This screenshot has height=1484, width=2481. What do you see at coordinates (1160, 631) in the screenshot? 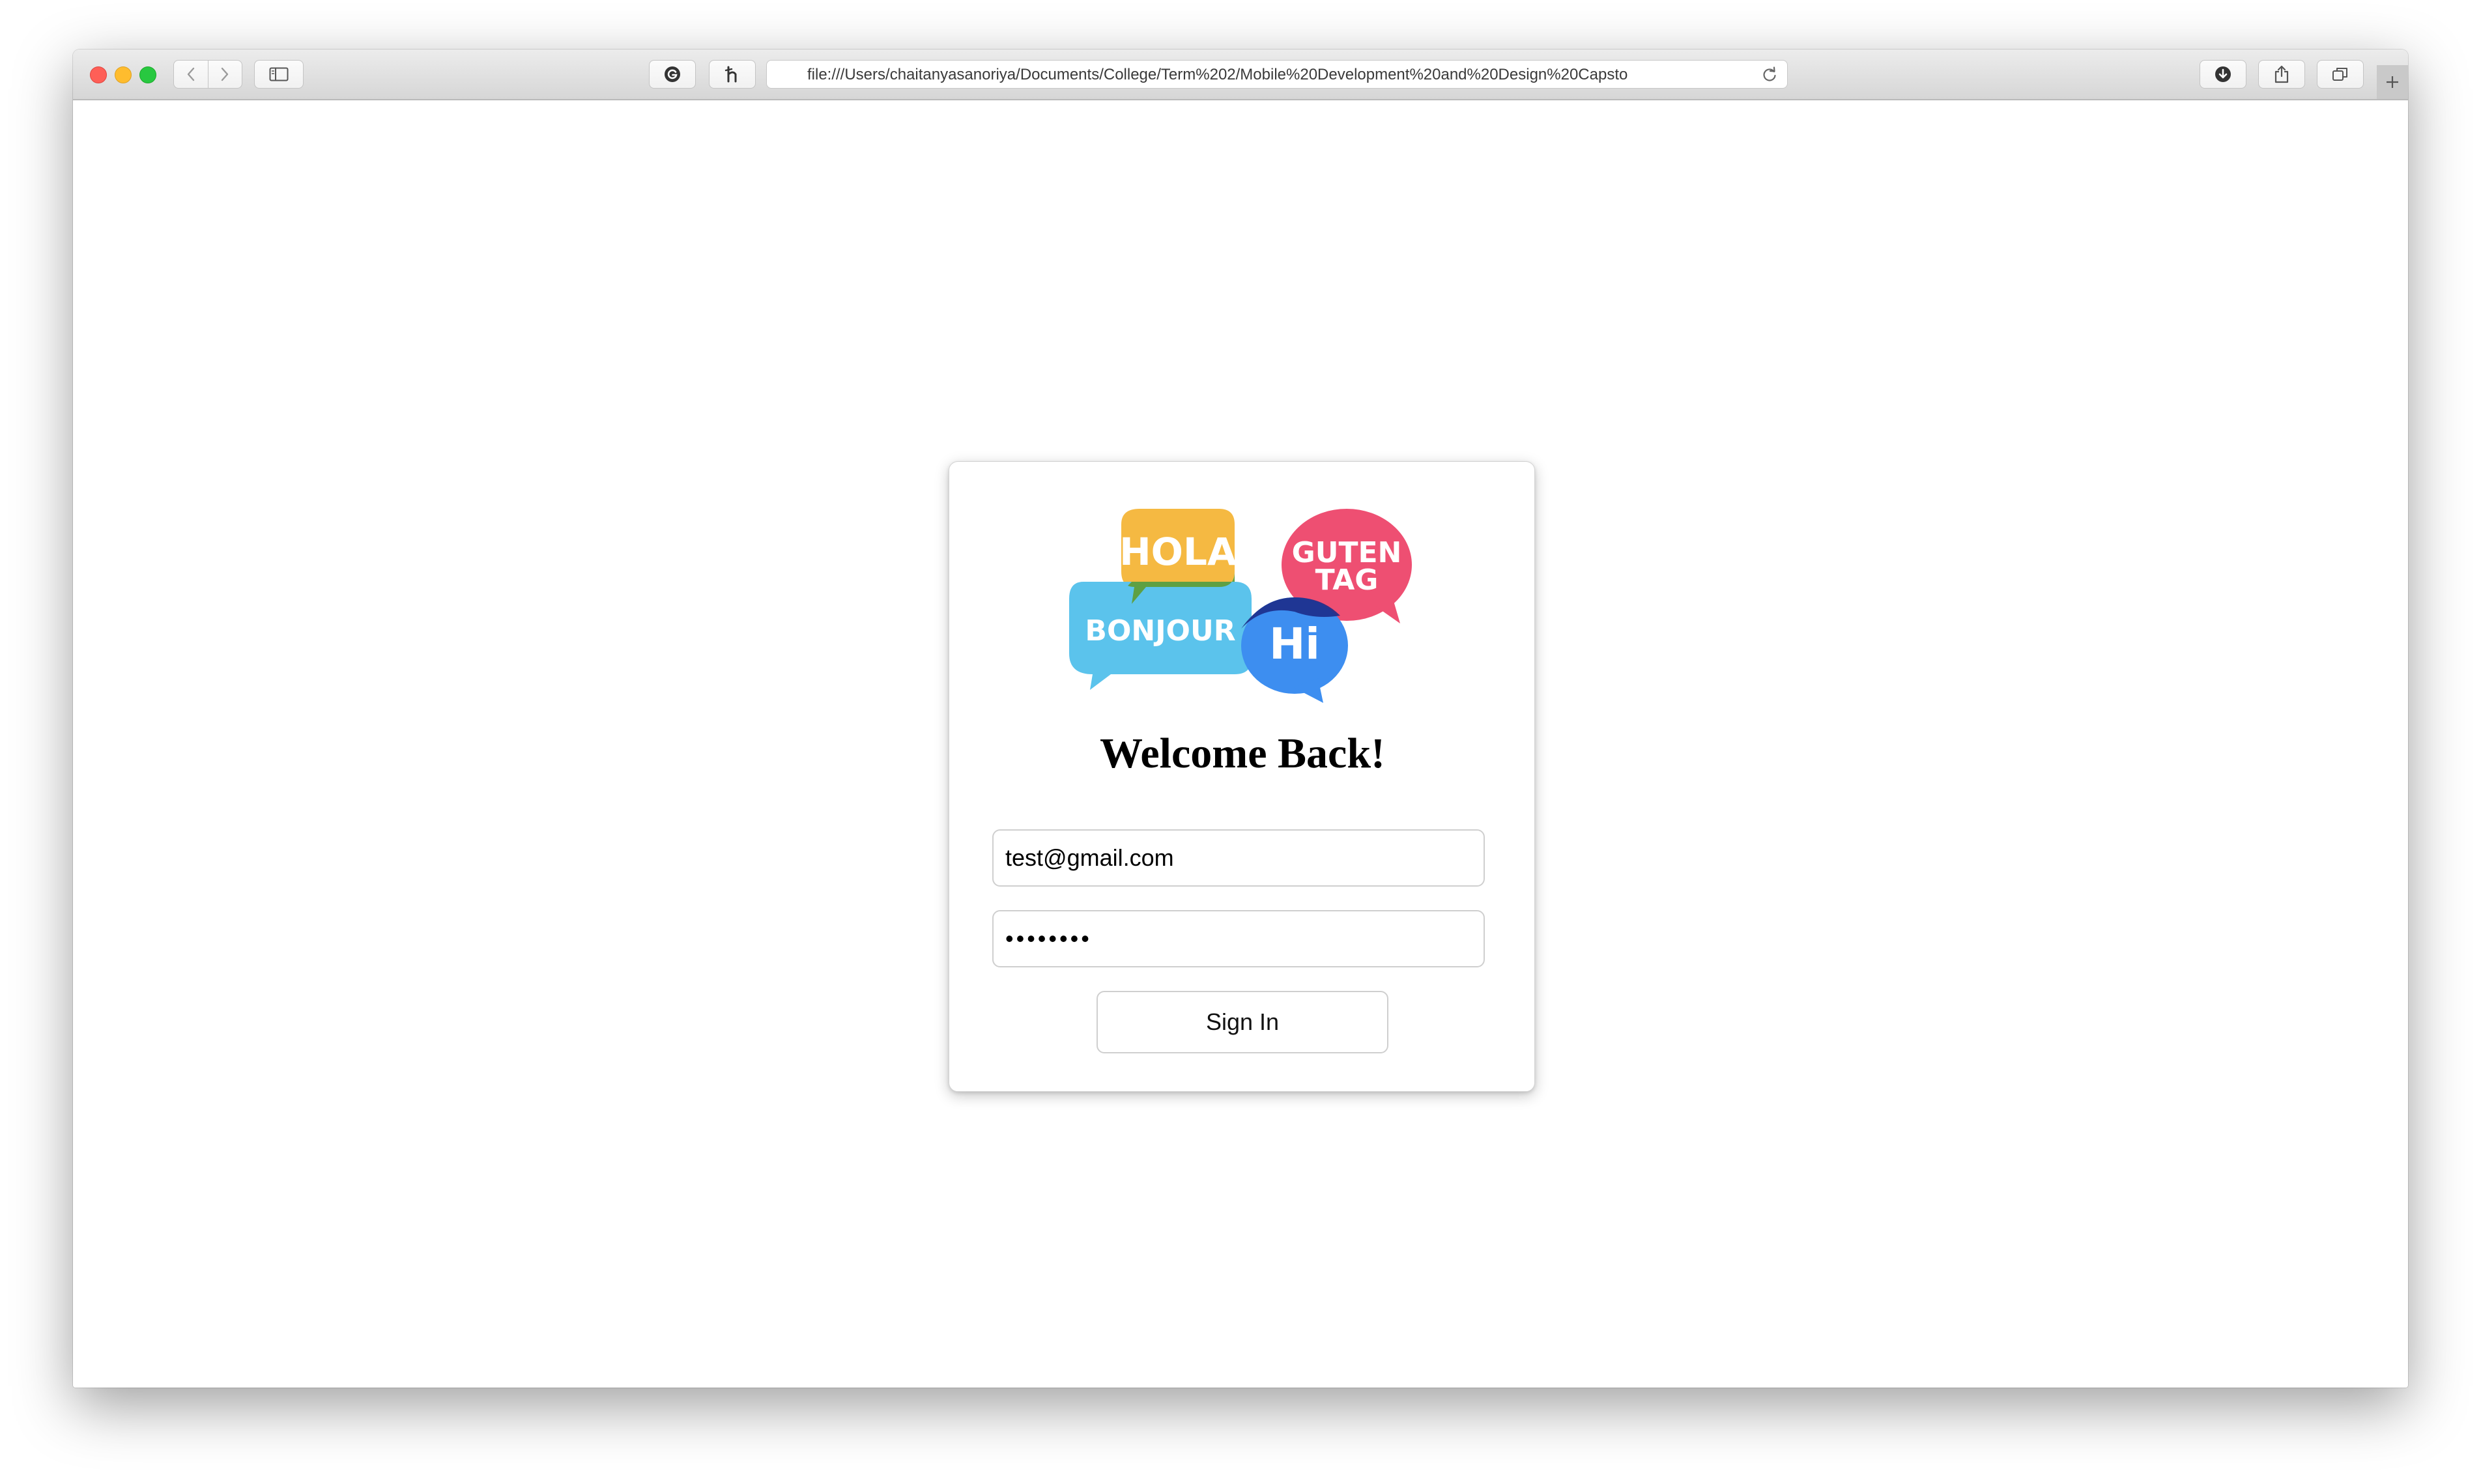
I see `bonjour-word: BONJOUR` at bounding box center [1160, 631].